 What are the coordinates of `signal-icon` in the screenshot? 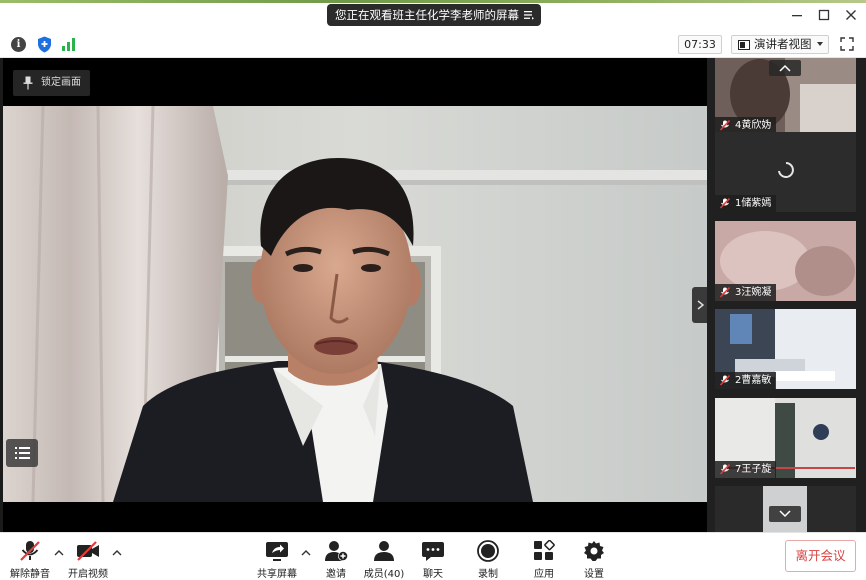 It's located at (69, 44).